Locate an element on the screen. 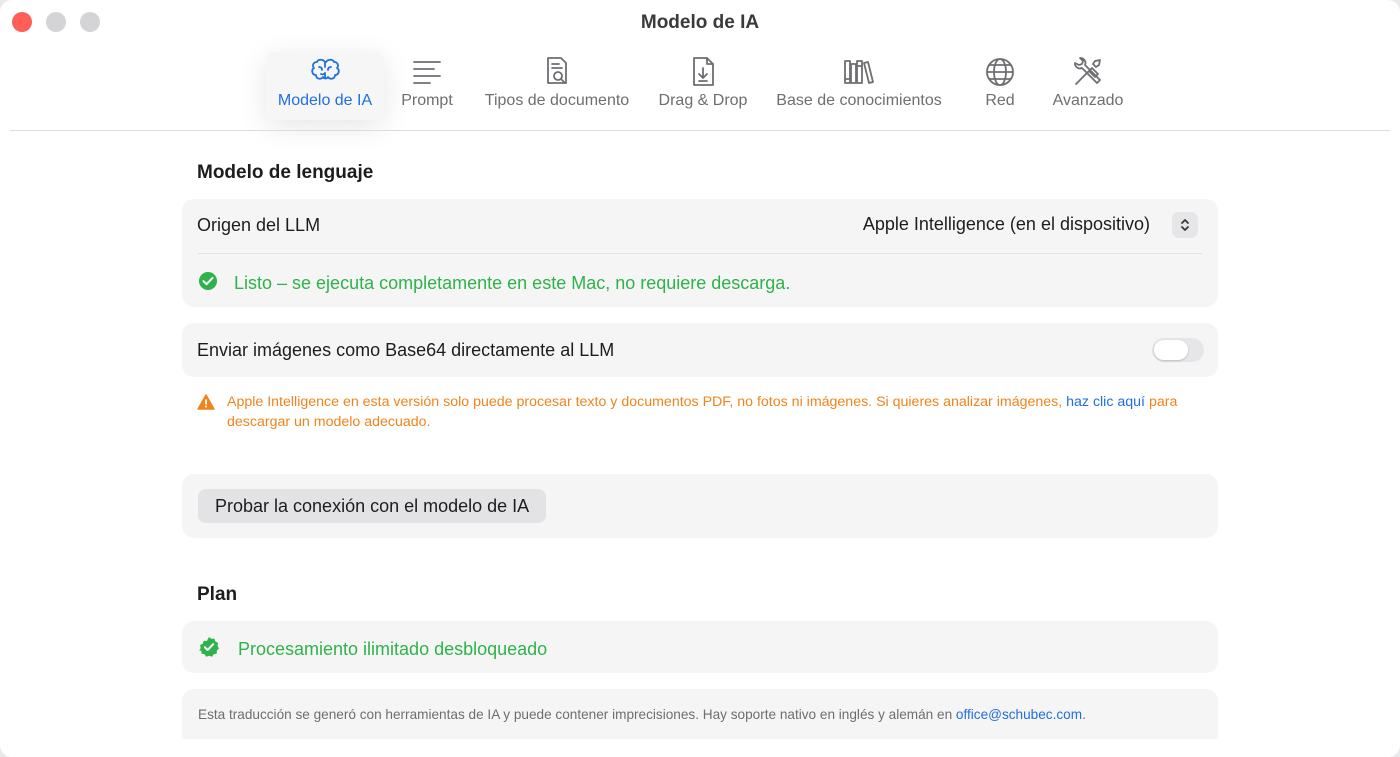  tab-label: Modelo de IA is located at coordinates (325, 100).